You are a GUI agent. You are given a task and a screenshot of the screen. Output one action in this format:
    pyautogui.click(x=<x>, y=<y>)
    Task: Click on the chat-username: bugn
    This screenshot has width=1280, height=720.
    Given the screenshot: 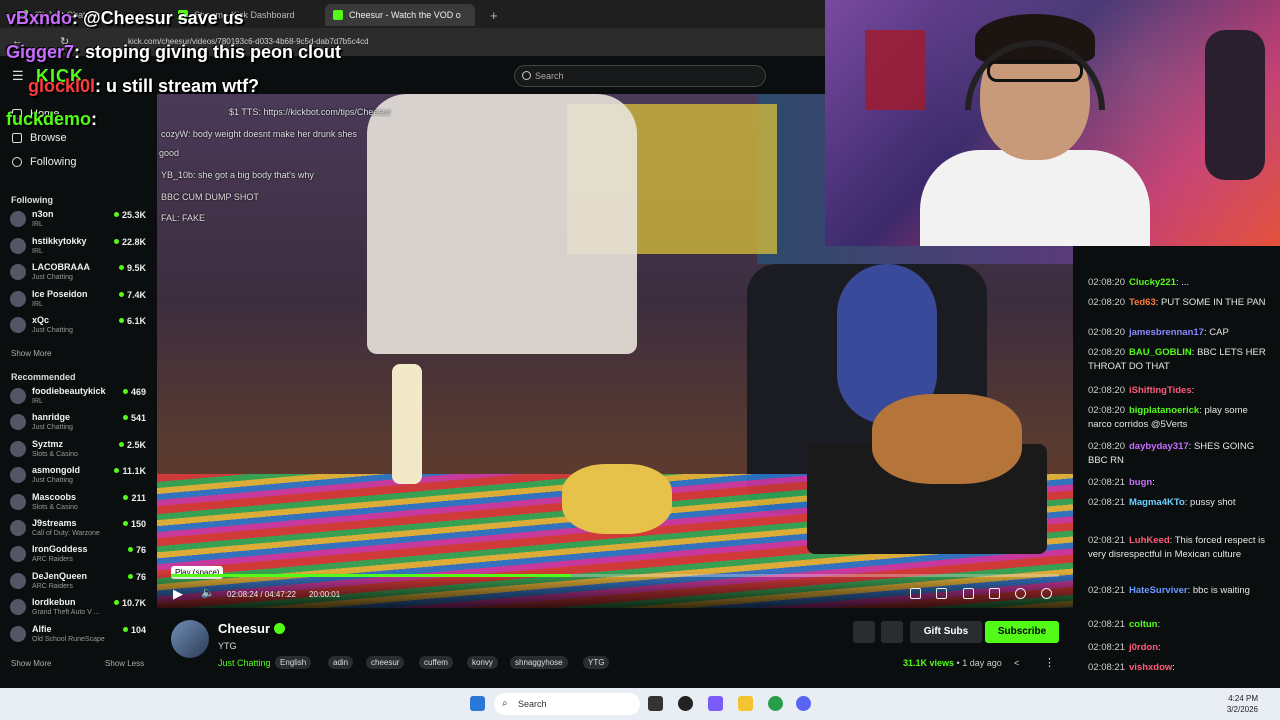 What is the action you would take?
    pyautogui.click(x=1140, y=482)
    